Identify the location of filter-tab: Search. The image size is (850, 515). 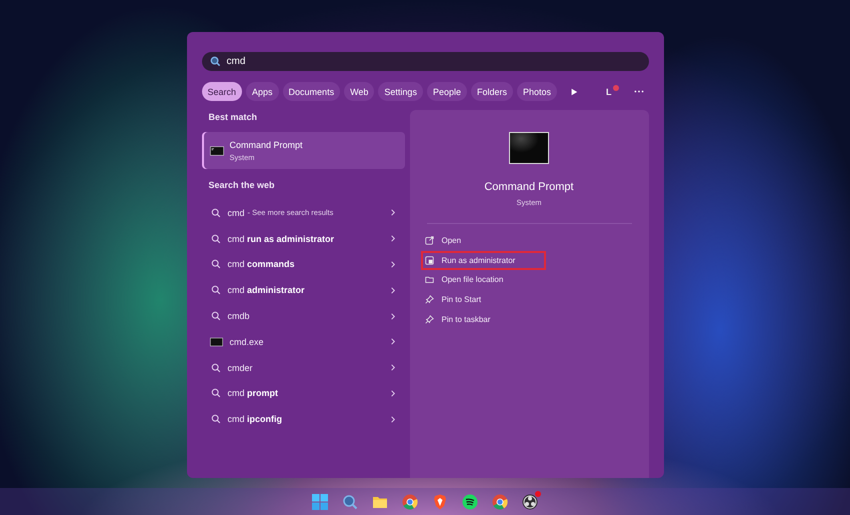
(222, 91).